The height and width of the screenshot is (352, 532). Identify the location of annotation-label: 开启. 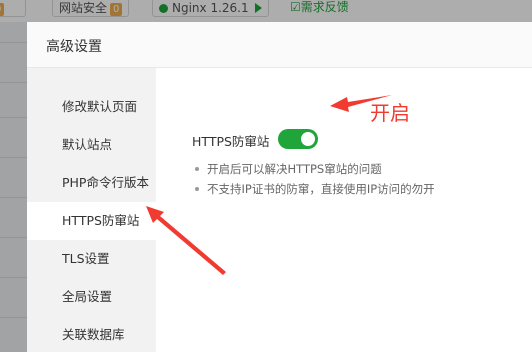
(390, 113).